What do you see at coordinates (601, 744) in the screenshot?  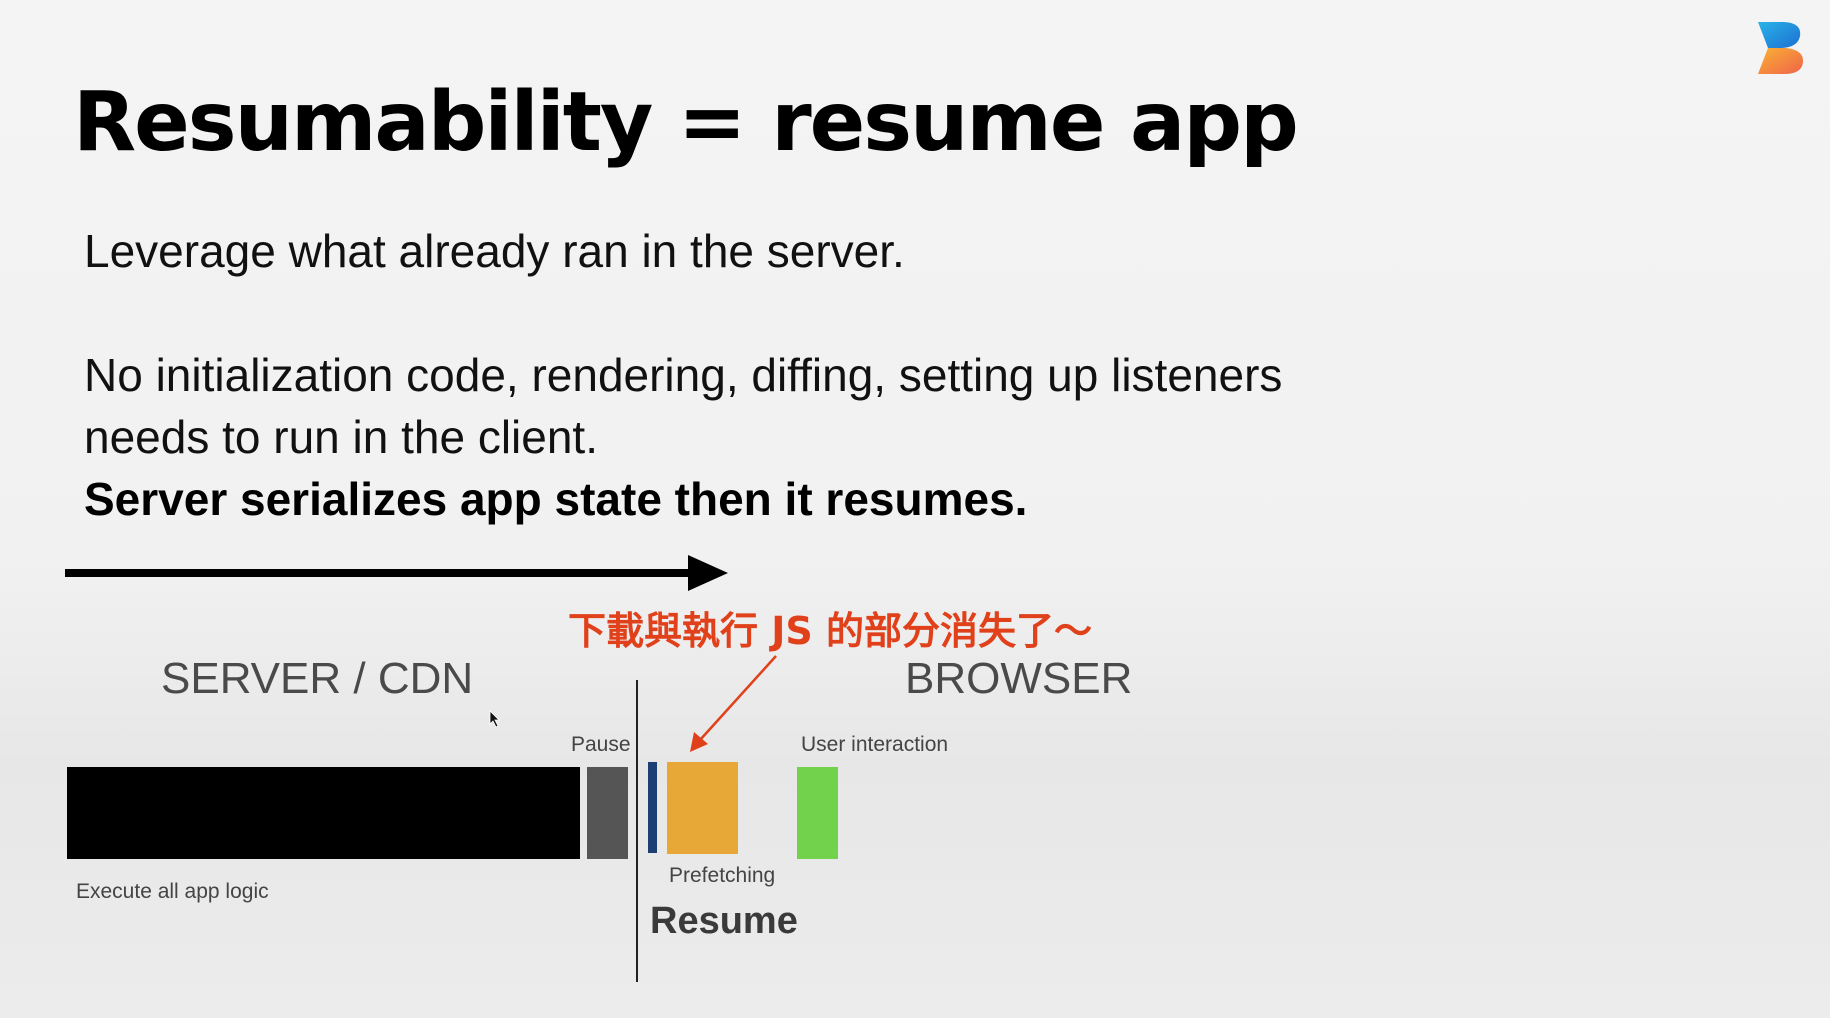 I see `pause-label: Pause` at bounding box center [601, 744].